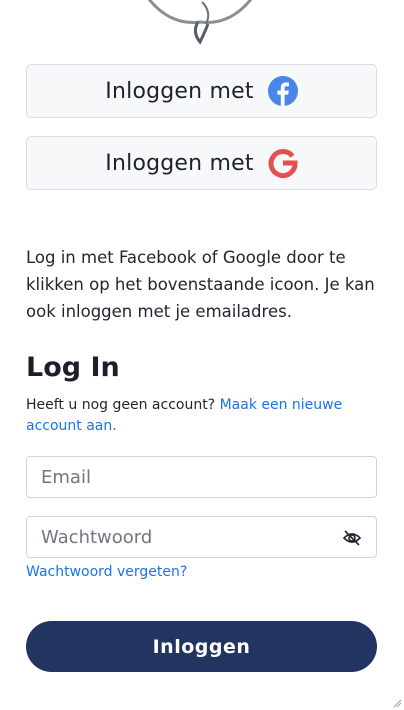 The height and width of the screenshot is (710, 404). Describe the element at coordinates (200, 22) in the screenshot. I see `logo-icon` at that location.